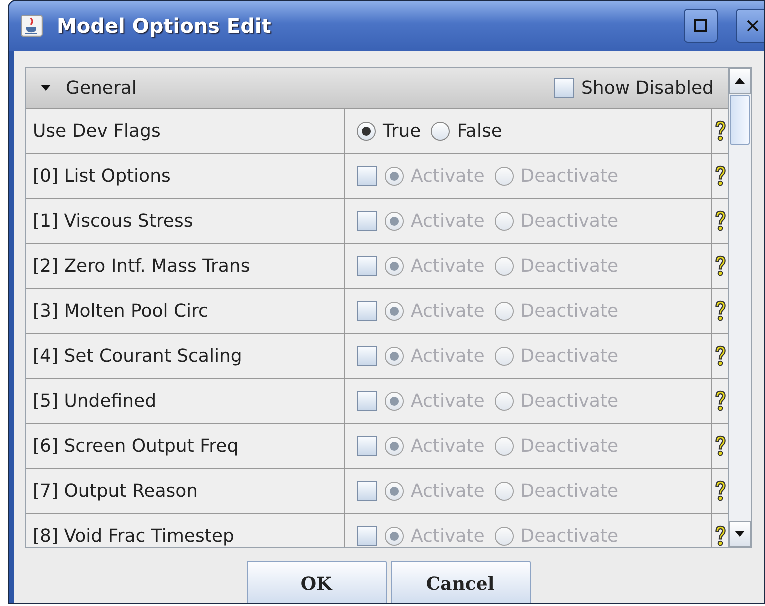  I want to click on option-label: [7] Output Reason, so click(115, 491).